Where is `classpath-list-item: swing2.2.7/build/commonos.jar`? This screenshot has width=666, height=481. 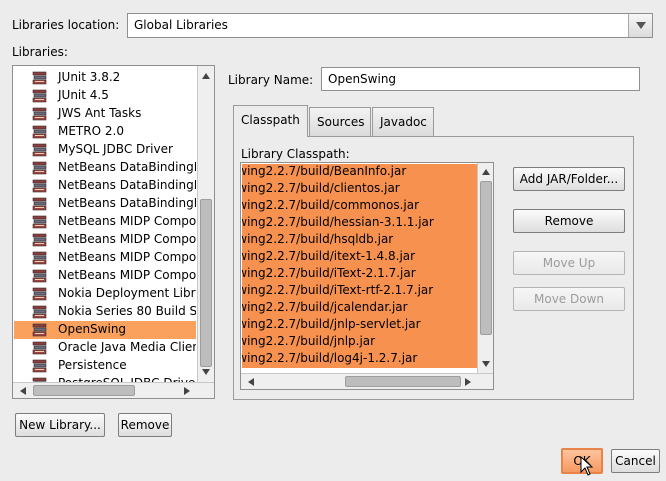
classpath-list-item: swing2.2.7/build/commonos.jar is located at coordinates (361, 206).